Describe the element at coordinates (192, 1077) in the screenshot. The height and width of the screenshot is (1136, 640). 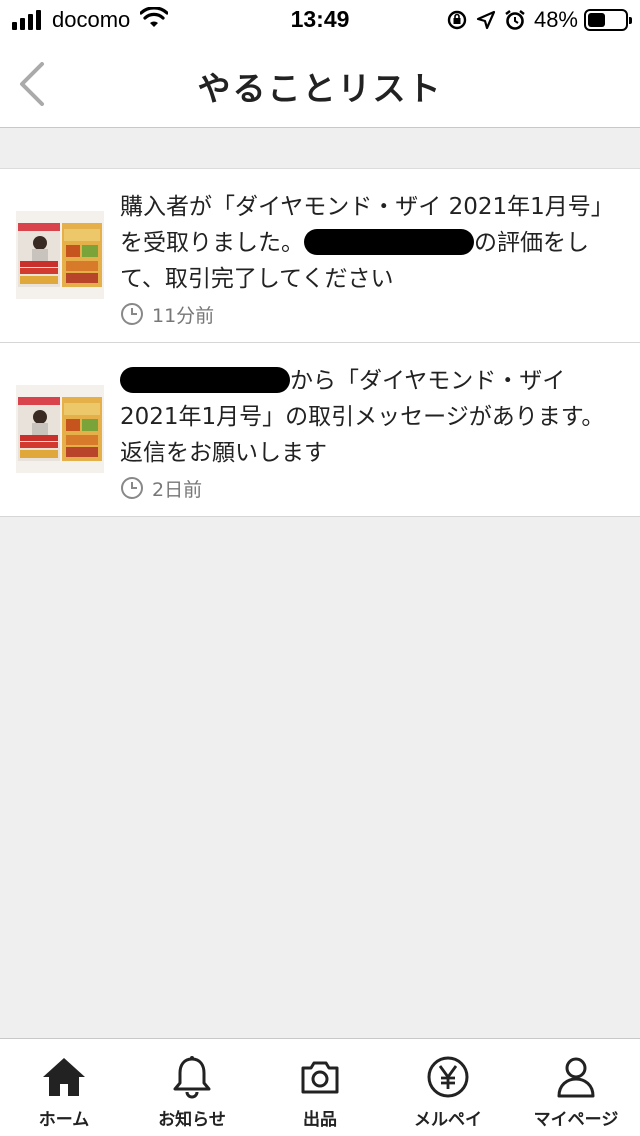
I see `bell-icon` at that location.